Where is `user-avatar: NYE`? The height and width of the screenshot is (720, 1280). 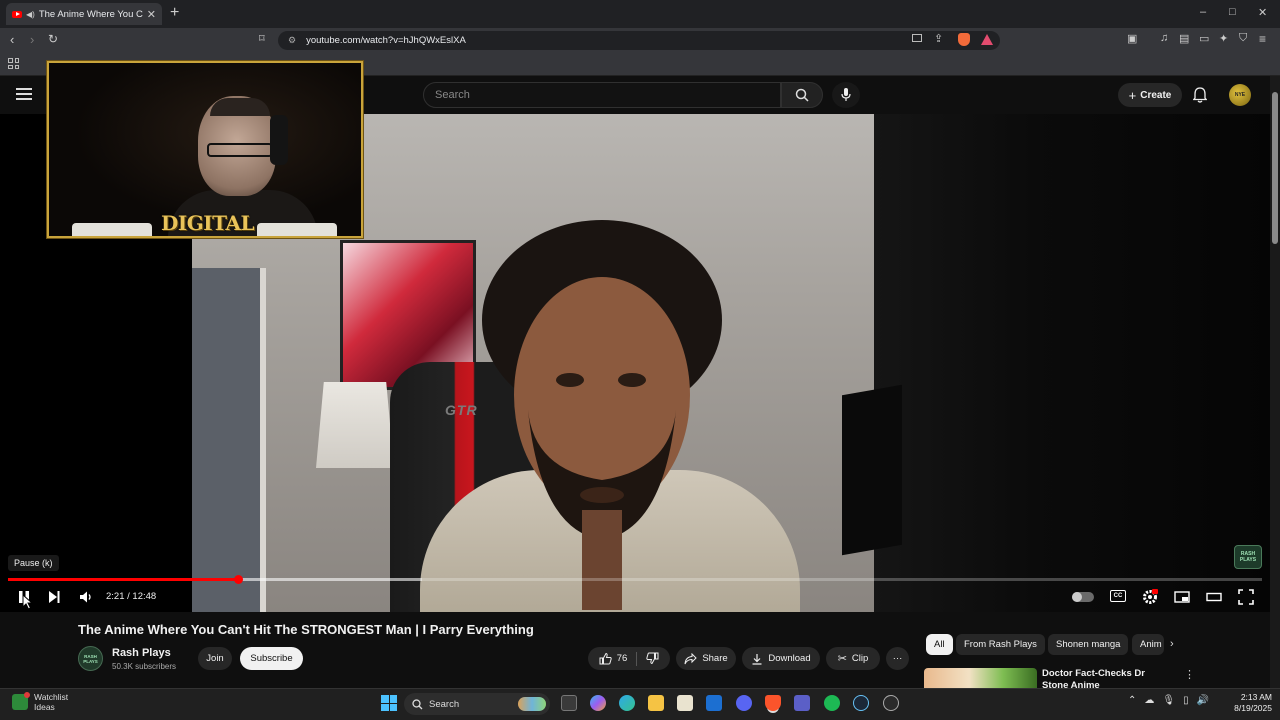
user-avatar: NYE is located at coordinates (1240, 95).